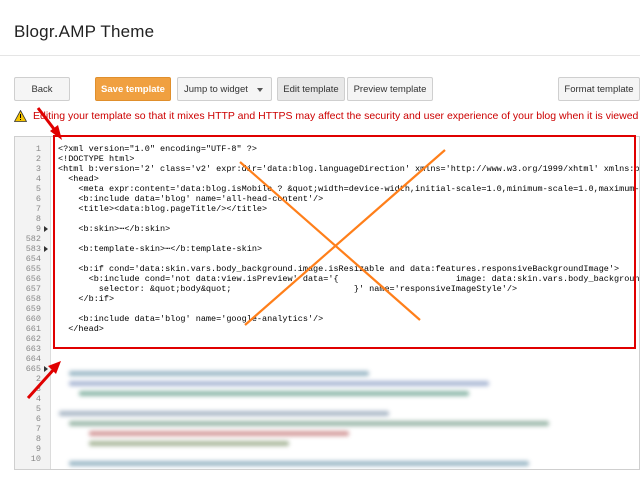  Describe the element at coordinates (33, 369) in the screenshot. I see `line-number: 665` at that location.